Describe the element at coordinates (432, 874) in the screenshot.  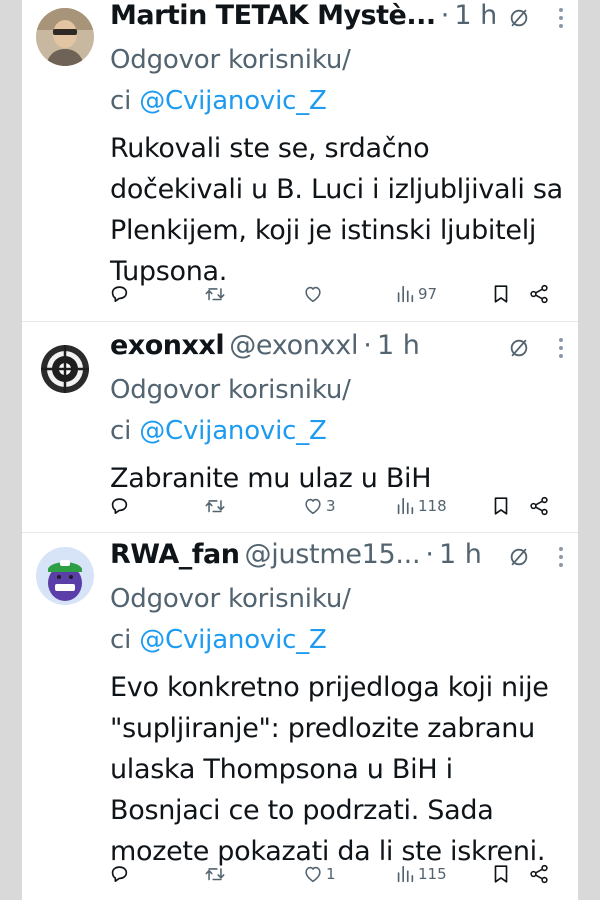
I see `view-count: 115` at that location.